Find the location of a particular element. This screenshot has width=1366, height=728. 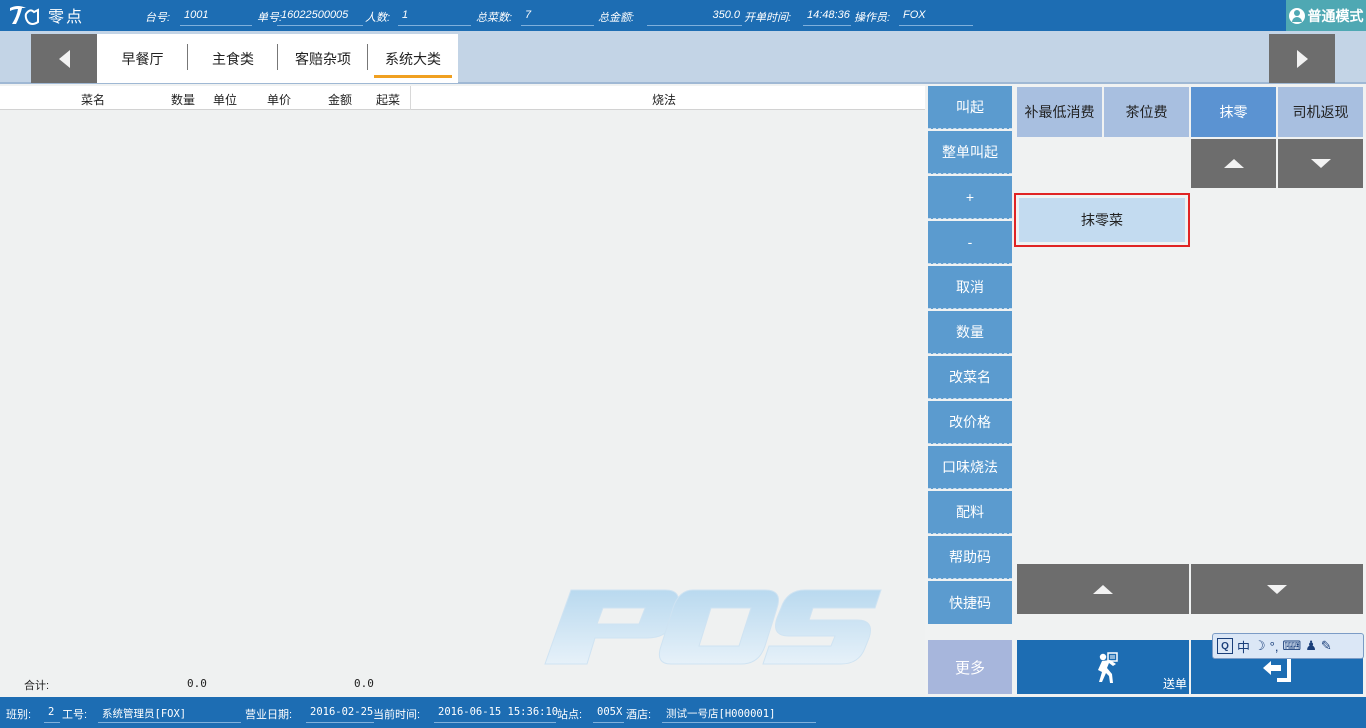

category-prev-button is located at coordinates (64, 58).